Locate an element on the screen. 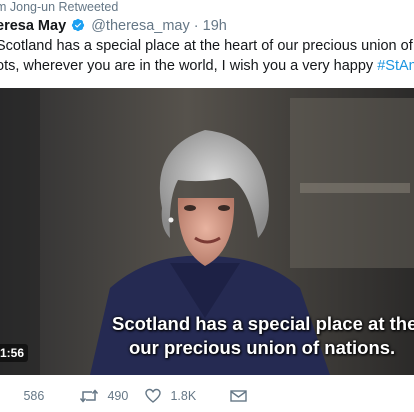  retweet-count: 490 is located at coordinates (118, 396).